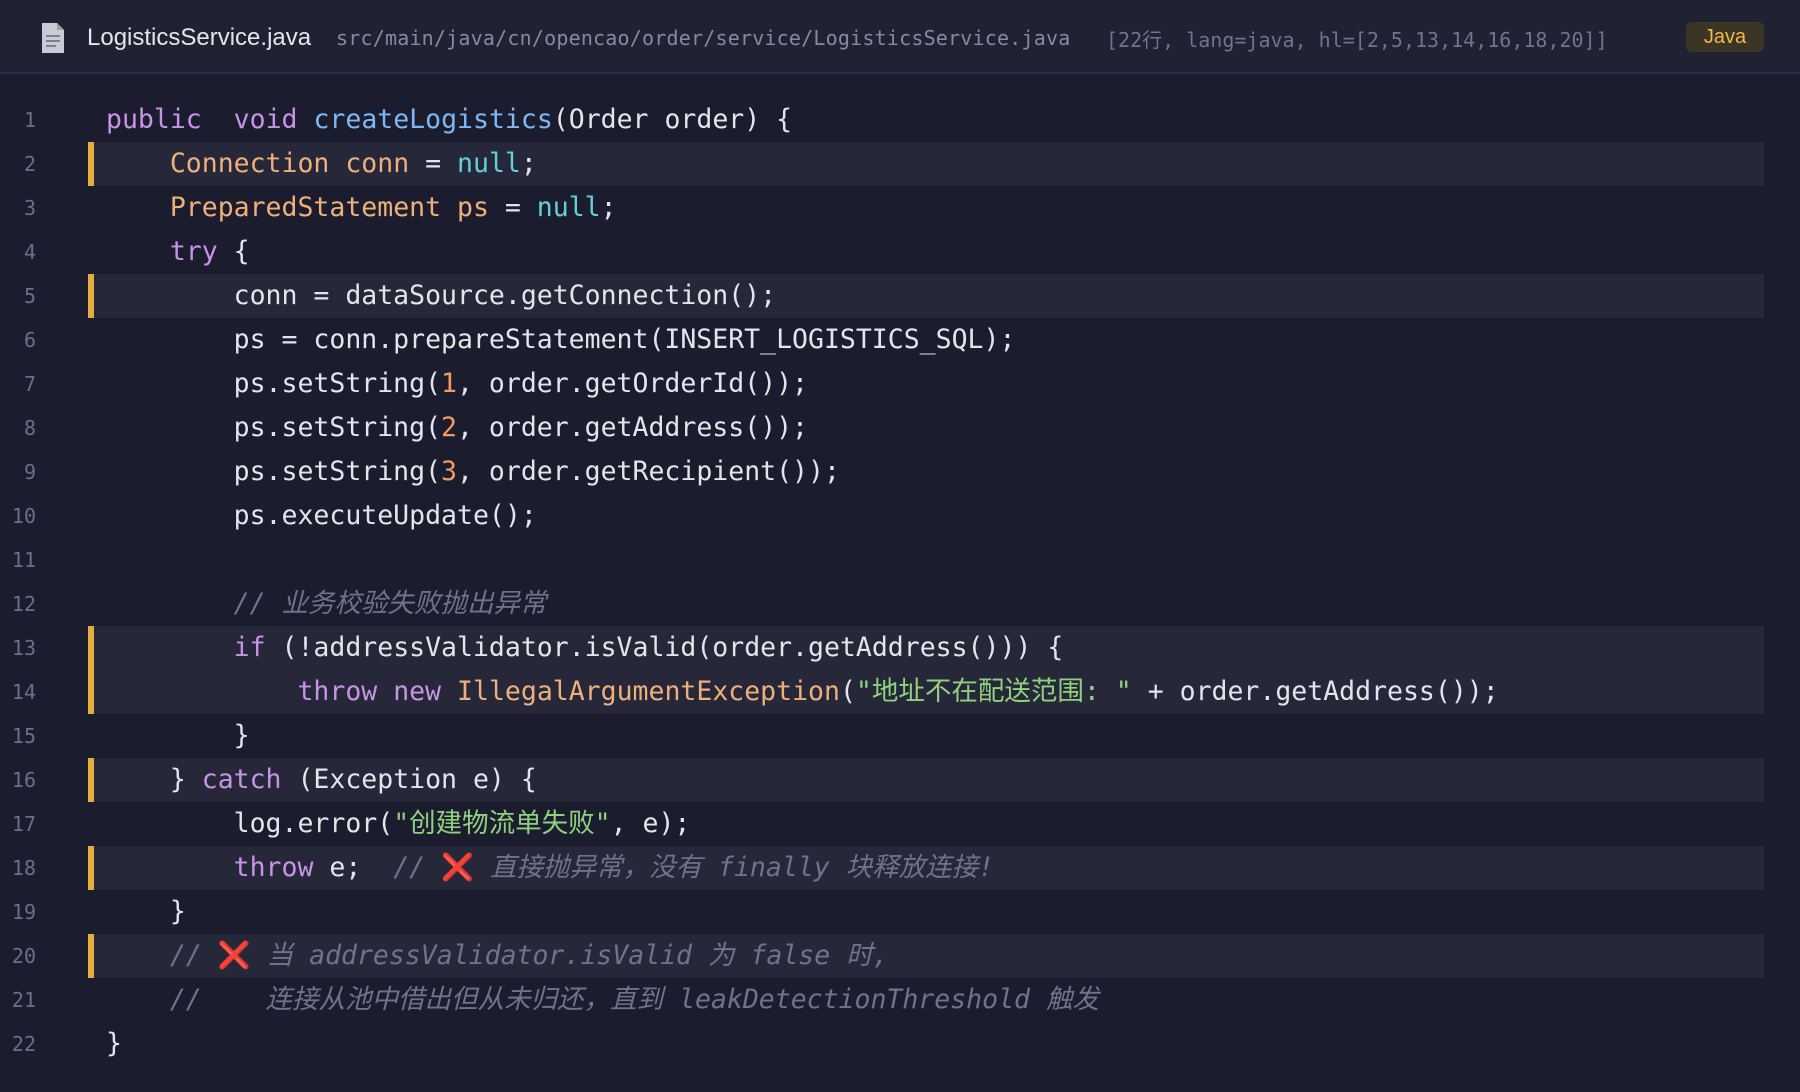 The image size is (1800, 1092). I want to click on code-line-highlighted: 16 } catch (Exception e) {, so click(900, 780).